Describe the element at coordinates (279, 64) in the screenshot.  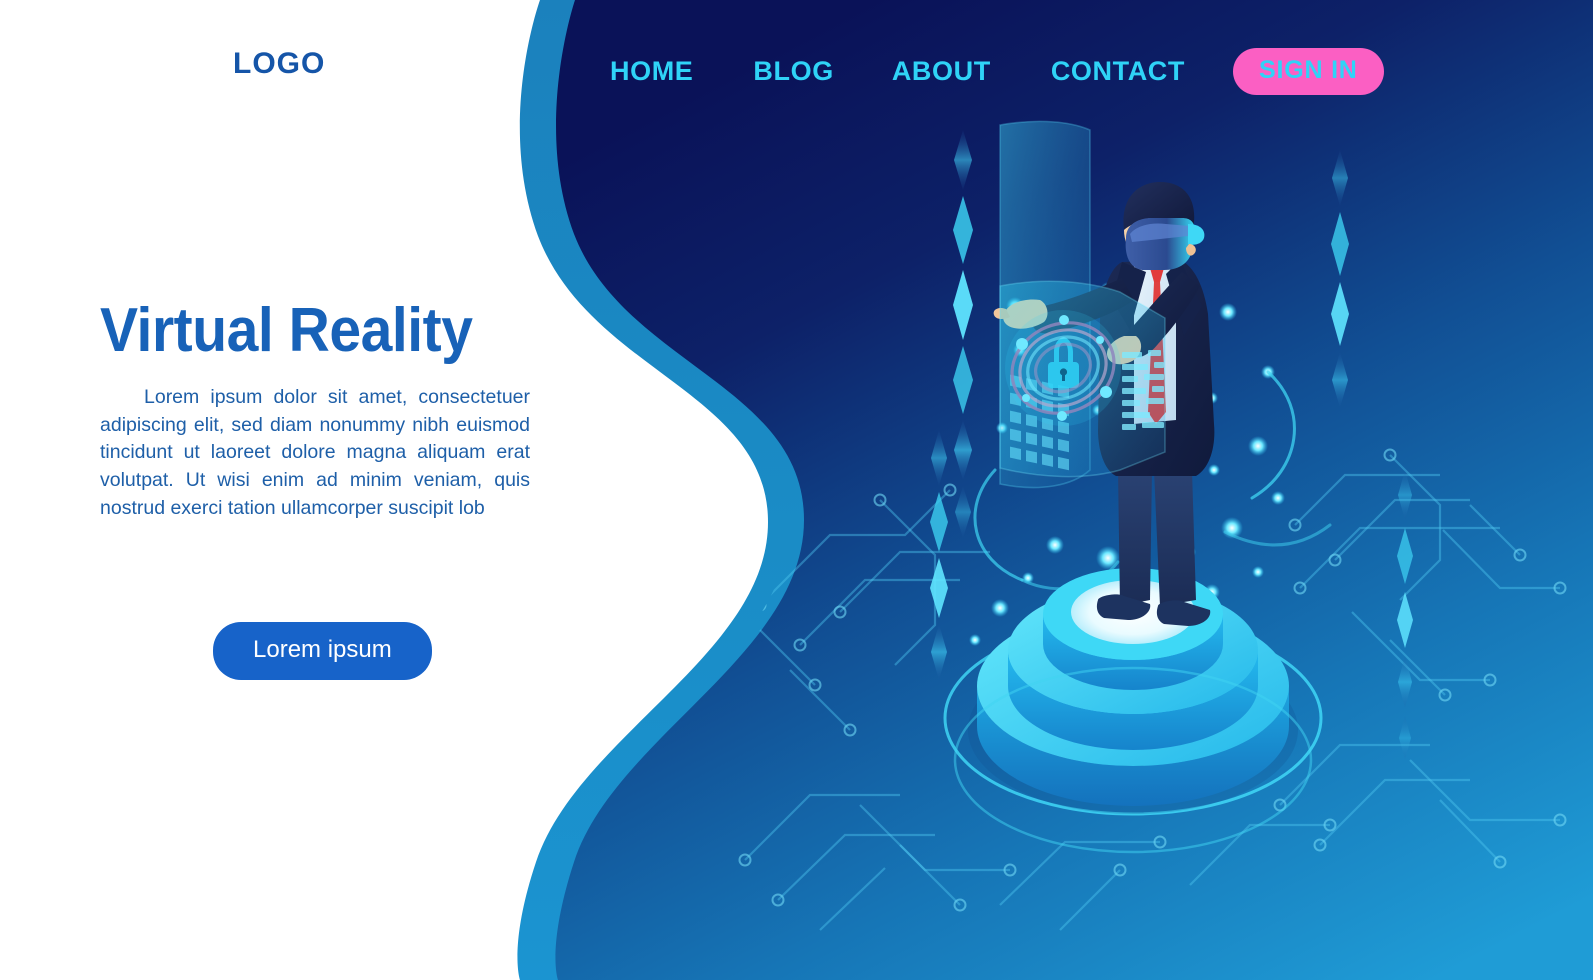
I see `logo: LOGO` at that location.